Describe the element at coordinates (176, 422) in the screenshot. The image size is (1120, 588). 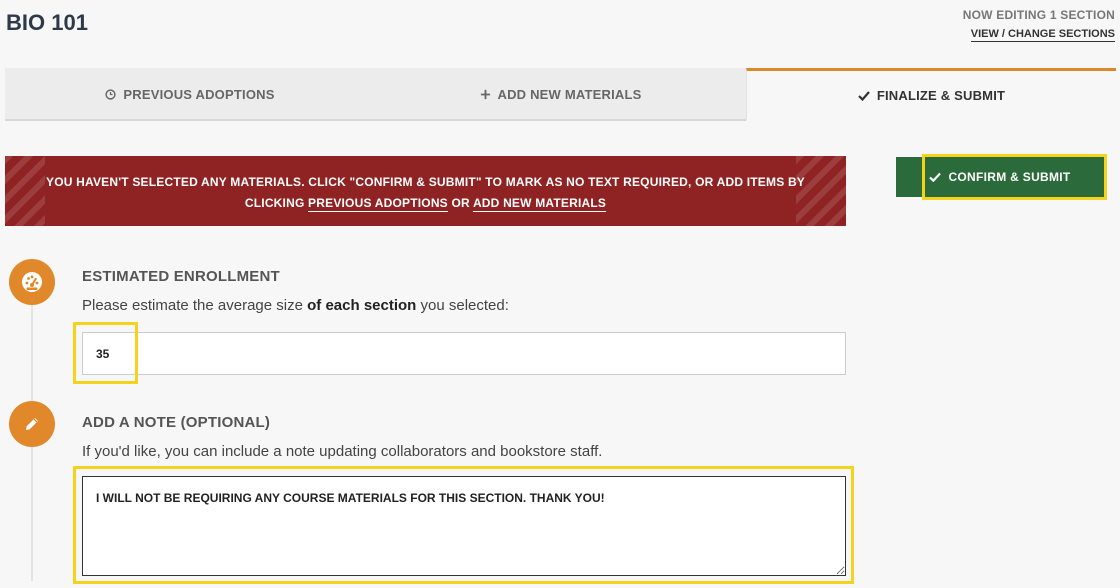
I see `note-title: ADD A NOTE (OPTIONAL)` at that location.